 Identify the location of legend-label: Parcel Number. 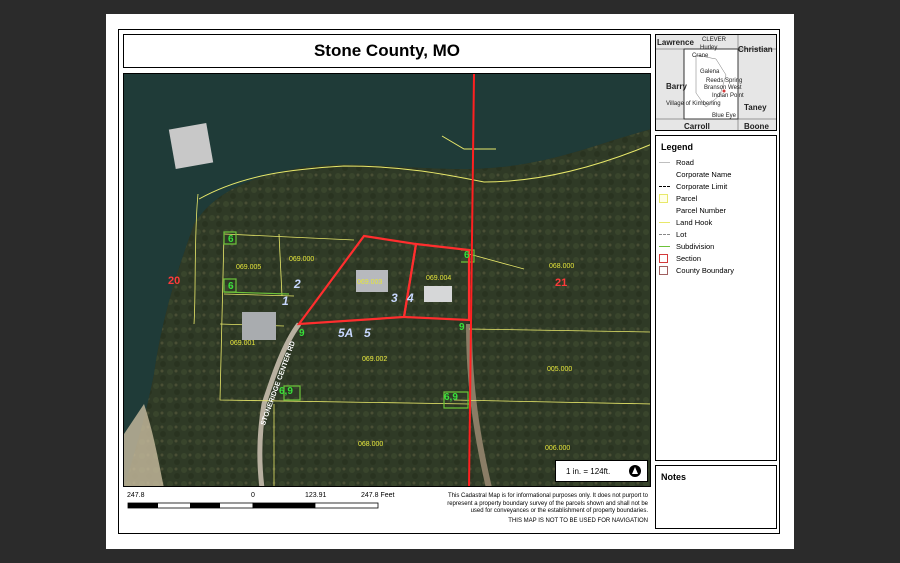
(701, 210).